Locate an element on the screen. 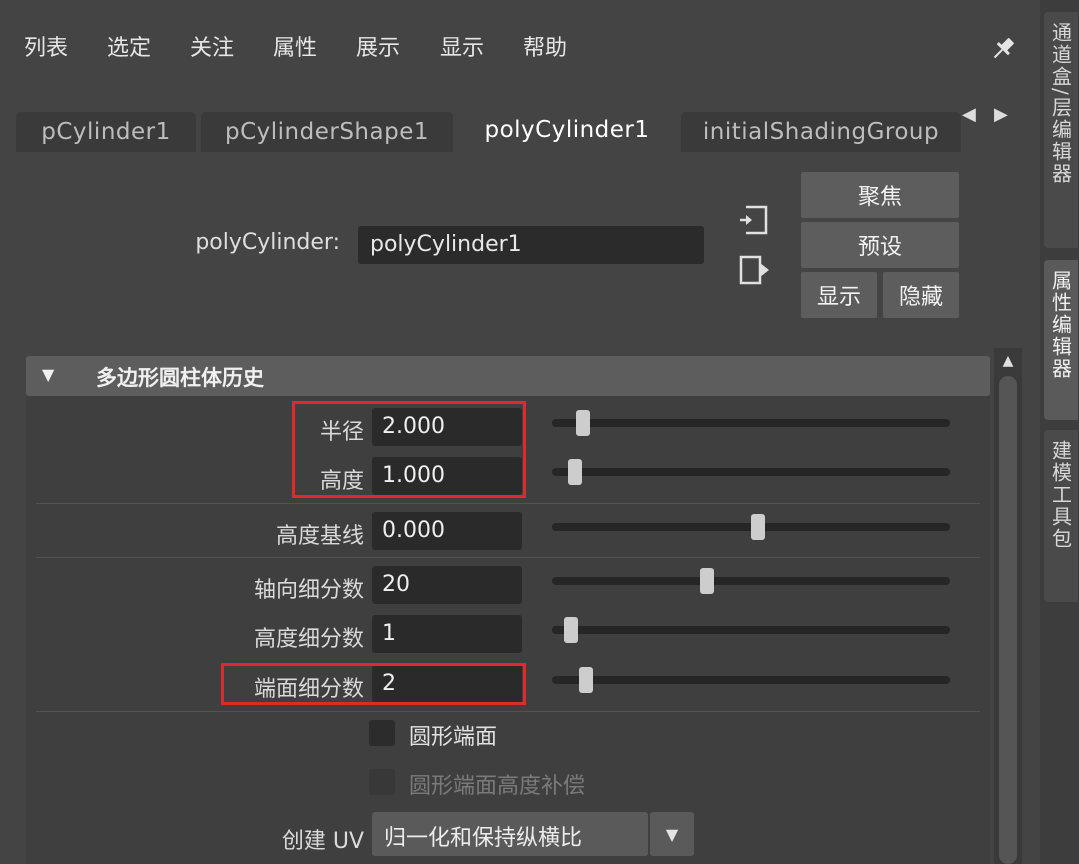 This screenshot has height=864, width=1079. cap-divisions-slider is located at coordinates (751, 680).